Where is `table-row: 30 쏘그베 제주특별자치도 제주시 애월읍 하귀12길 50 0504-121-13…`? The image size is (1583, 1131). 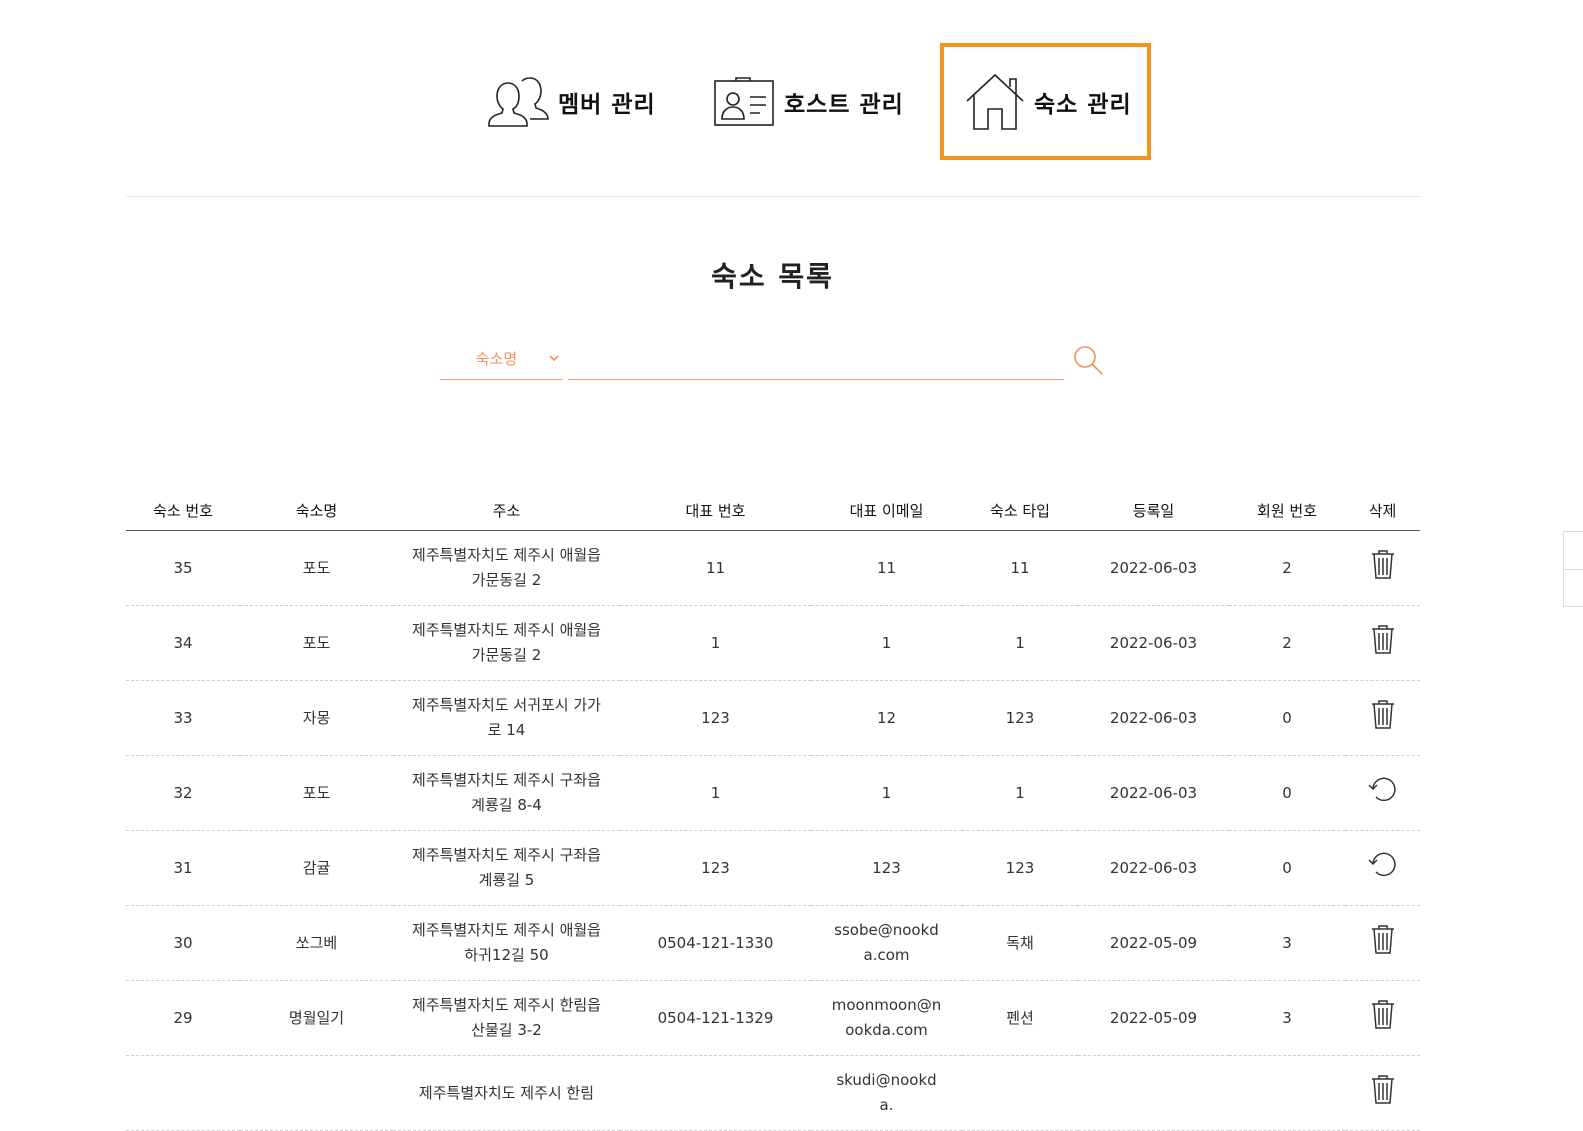
table-row: 30 쏘그베 제주특별자치도 제주시 애월읍 하귀12길 50 0504-121-13… is located at coordinates (773, 943).